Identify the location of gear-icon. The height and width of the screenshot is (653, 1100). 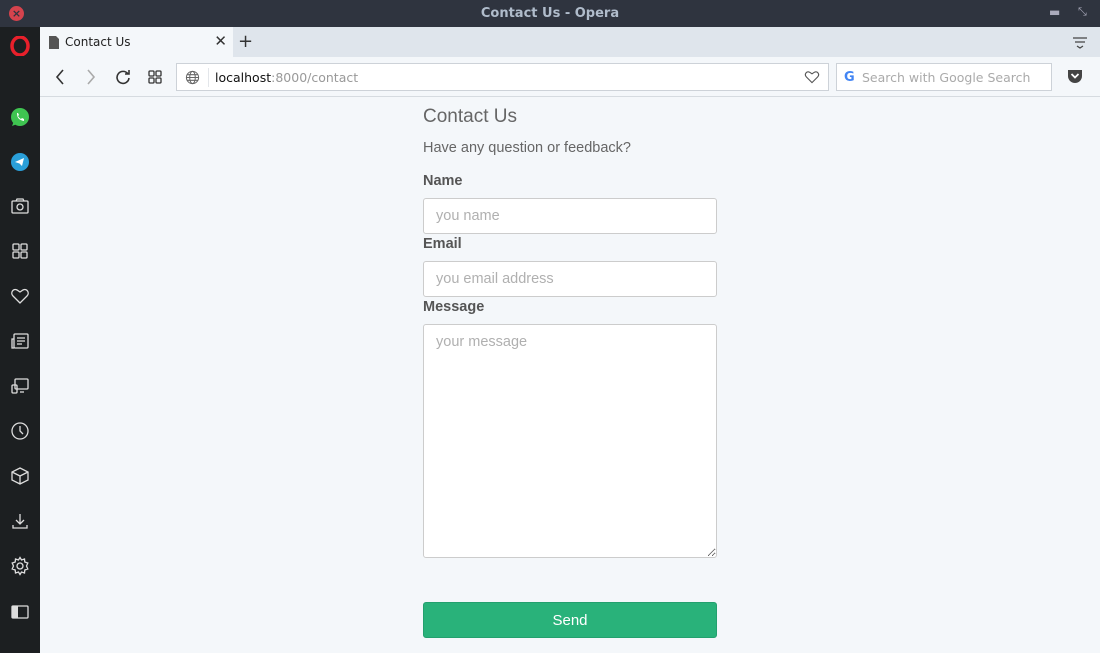
(20, 566).